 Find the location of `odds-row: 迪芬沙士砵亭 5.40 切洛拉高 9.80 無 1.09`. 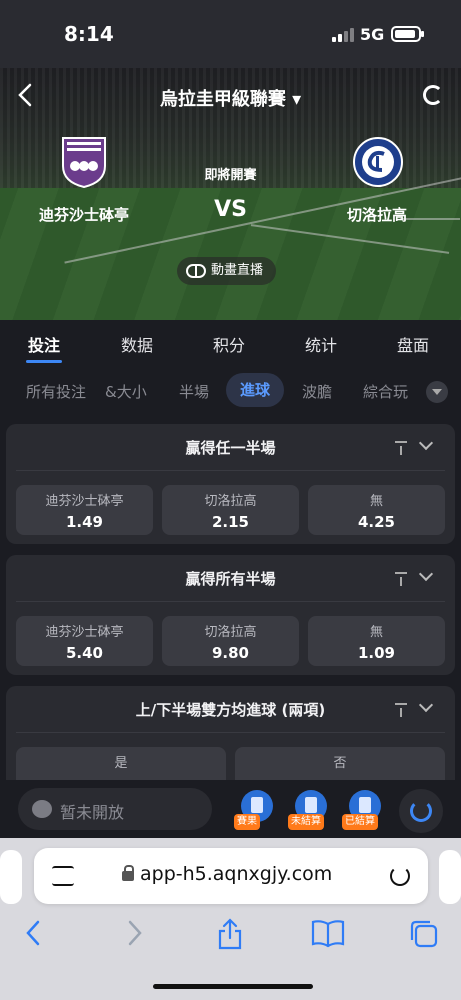

odds-row: 迪芬沙士砵亭 5.40 切洛拉高 9.80 無 1.09 is located at coordinates (230, 638).